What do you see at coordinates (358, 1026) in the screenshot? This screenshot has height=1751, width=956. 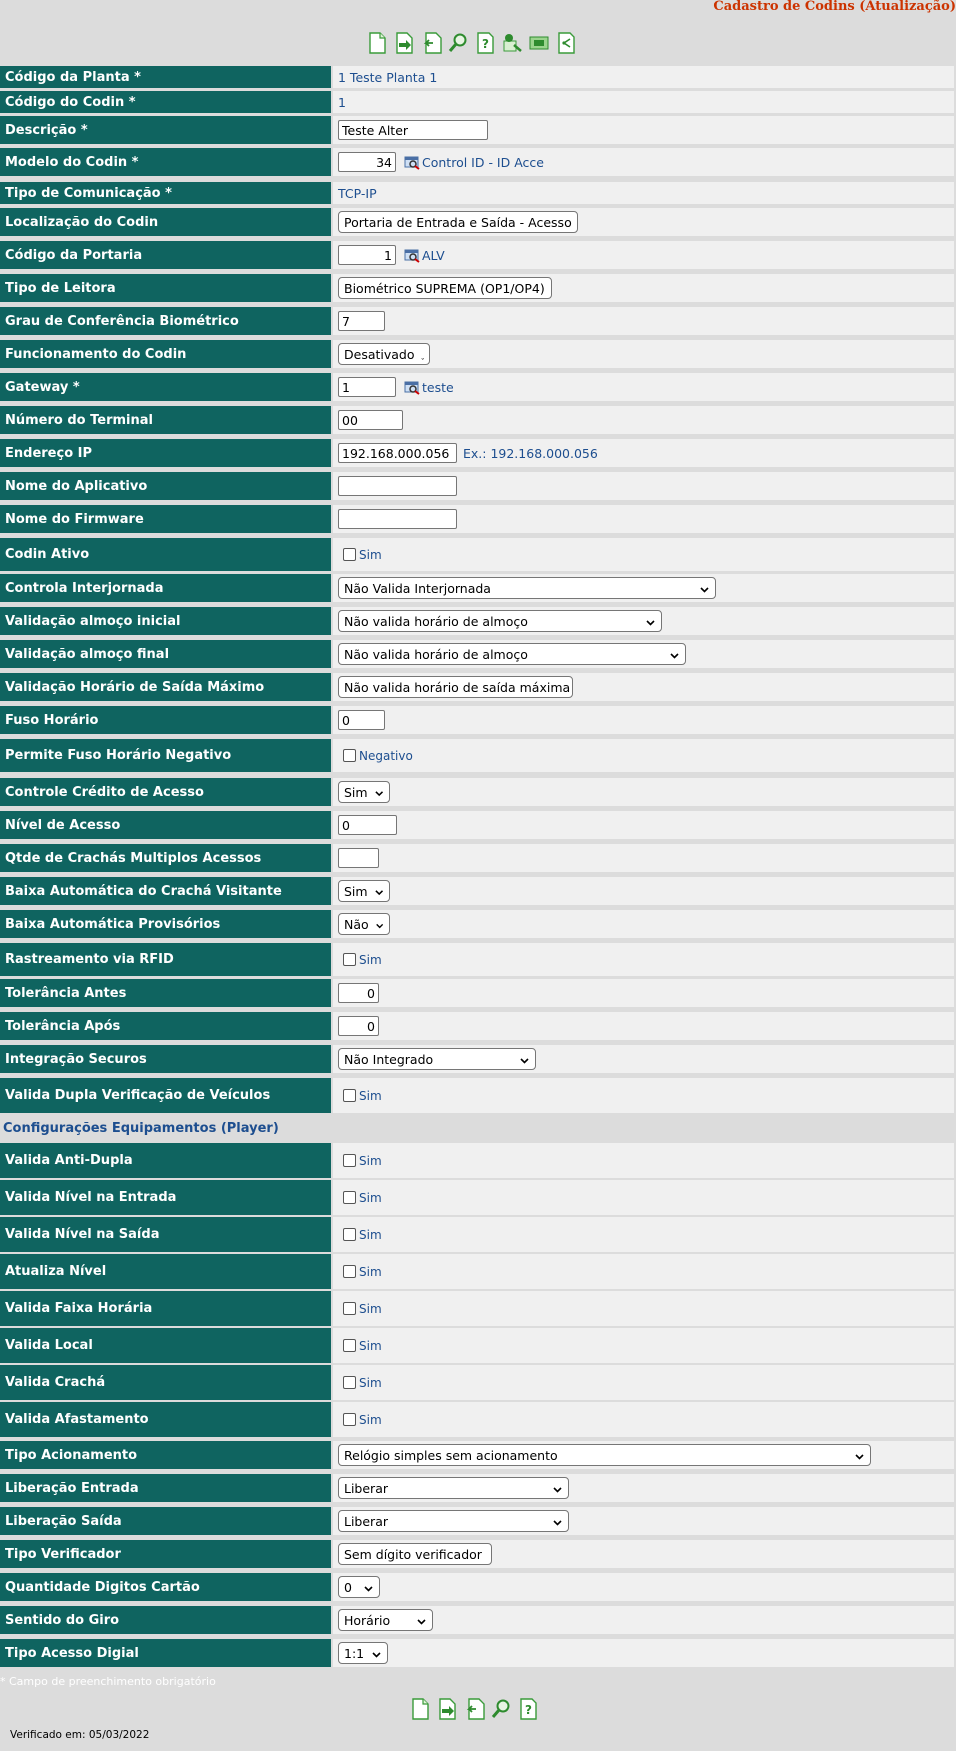 I see `input-tolerancia-apos` at bounding box center [358, 1026].